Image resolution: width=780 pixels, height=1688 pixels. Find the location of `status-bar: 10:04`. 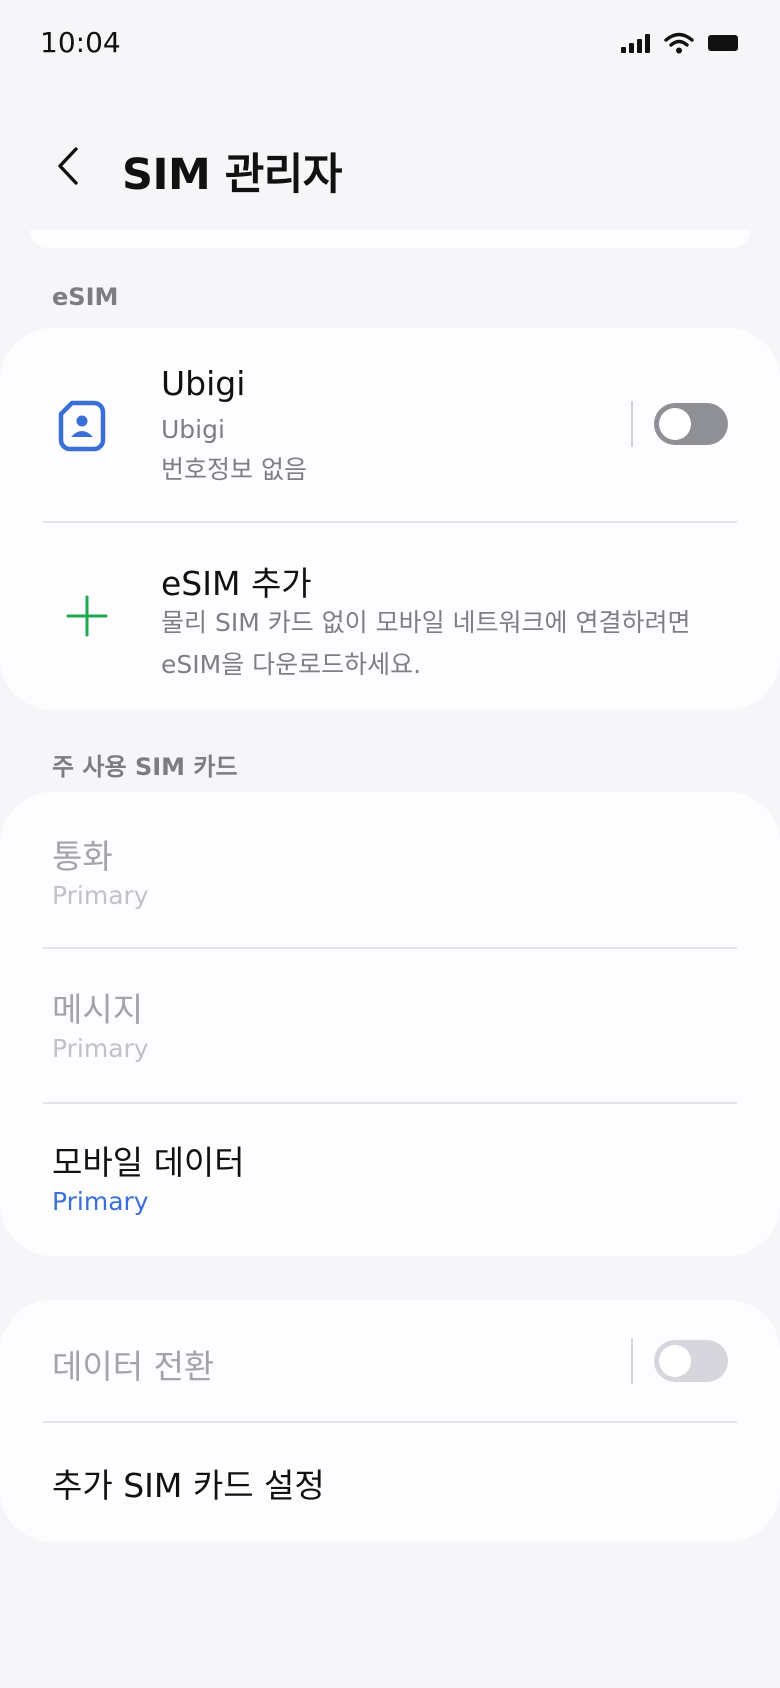

status-bar: 10:04 is located at coordinates (390, 45).